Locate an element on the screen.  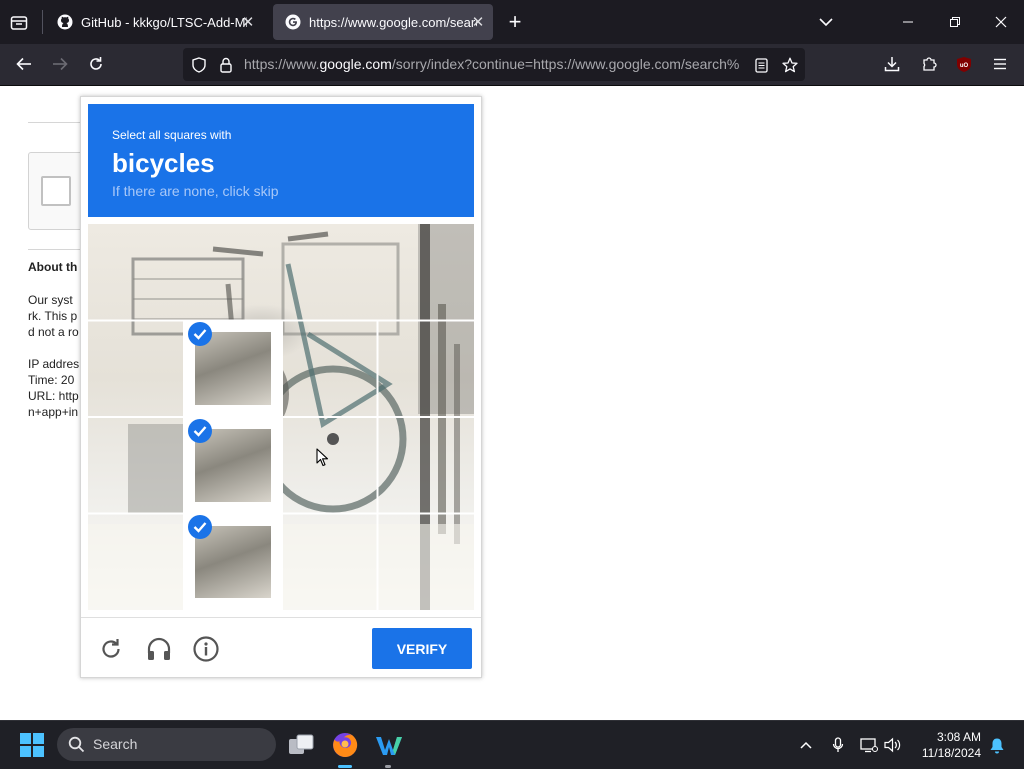
notifications-button is located at coordinates (997, 745).